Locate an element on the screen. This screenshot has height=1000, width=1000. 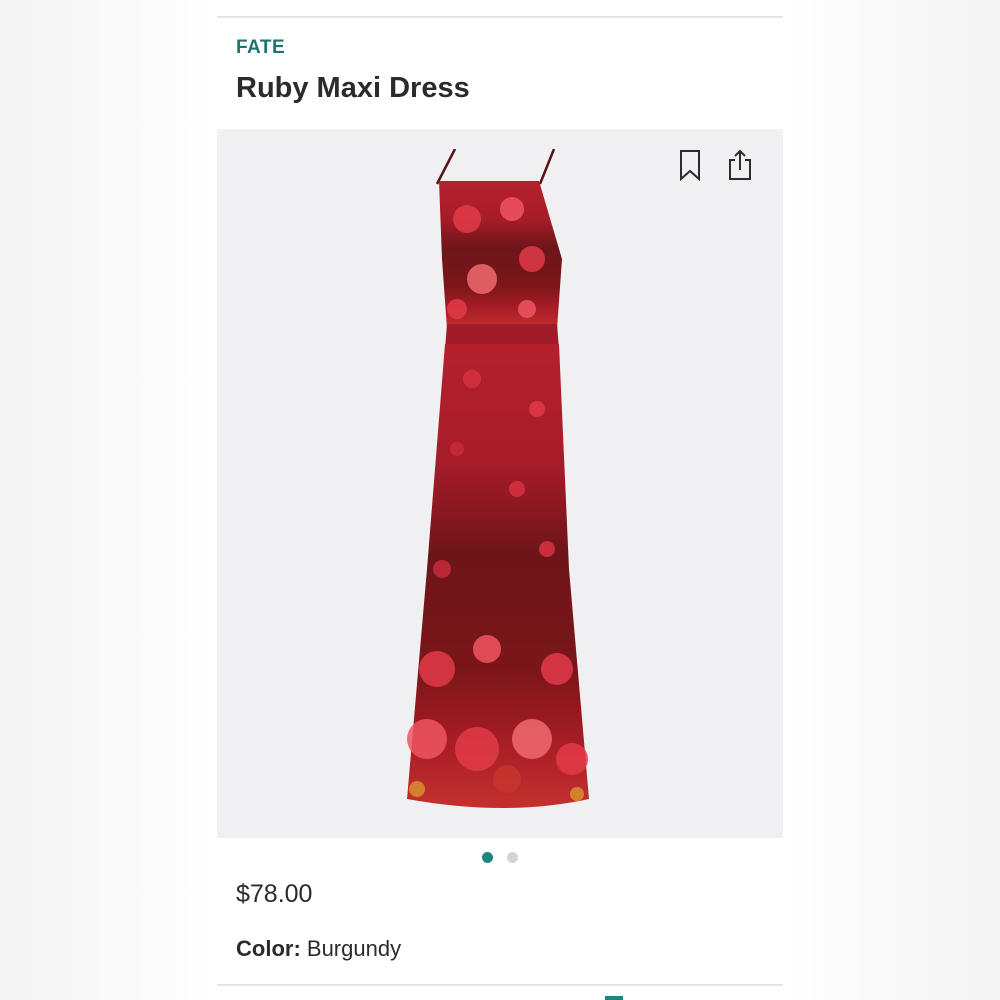
bookmark-icon is located at coordinates (690, 165).